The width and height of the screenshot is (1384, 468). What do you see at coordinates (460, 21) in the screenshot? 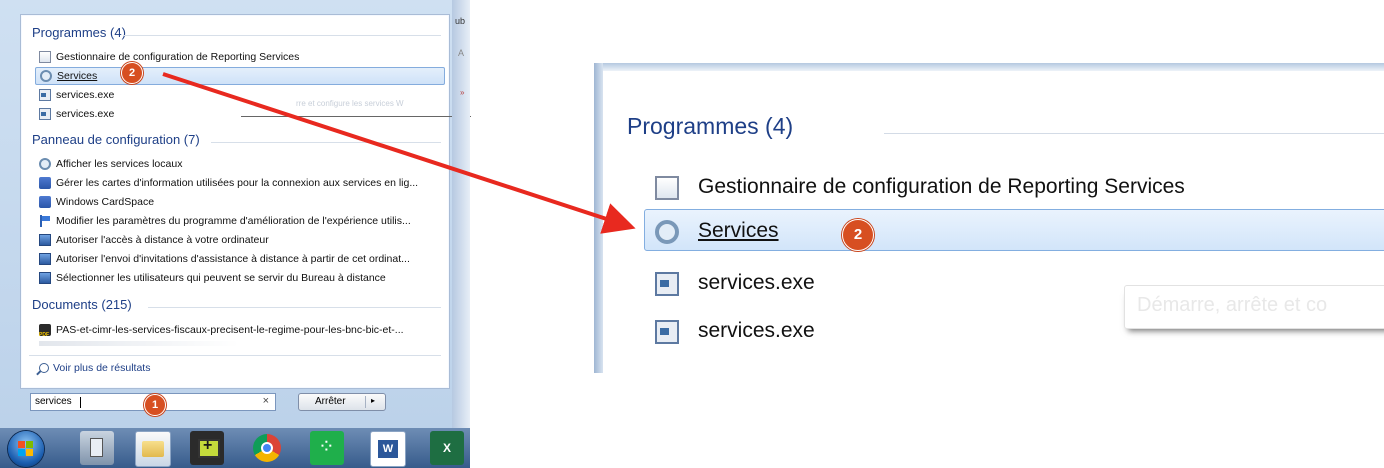
I see `background-text-fragment: ub` at bounding box center [460, 21].